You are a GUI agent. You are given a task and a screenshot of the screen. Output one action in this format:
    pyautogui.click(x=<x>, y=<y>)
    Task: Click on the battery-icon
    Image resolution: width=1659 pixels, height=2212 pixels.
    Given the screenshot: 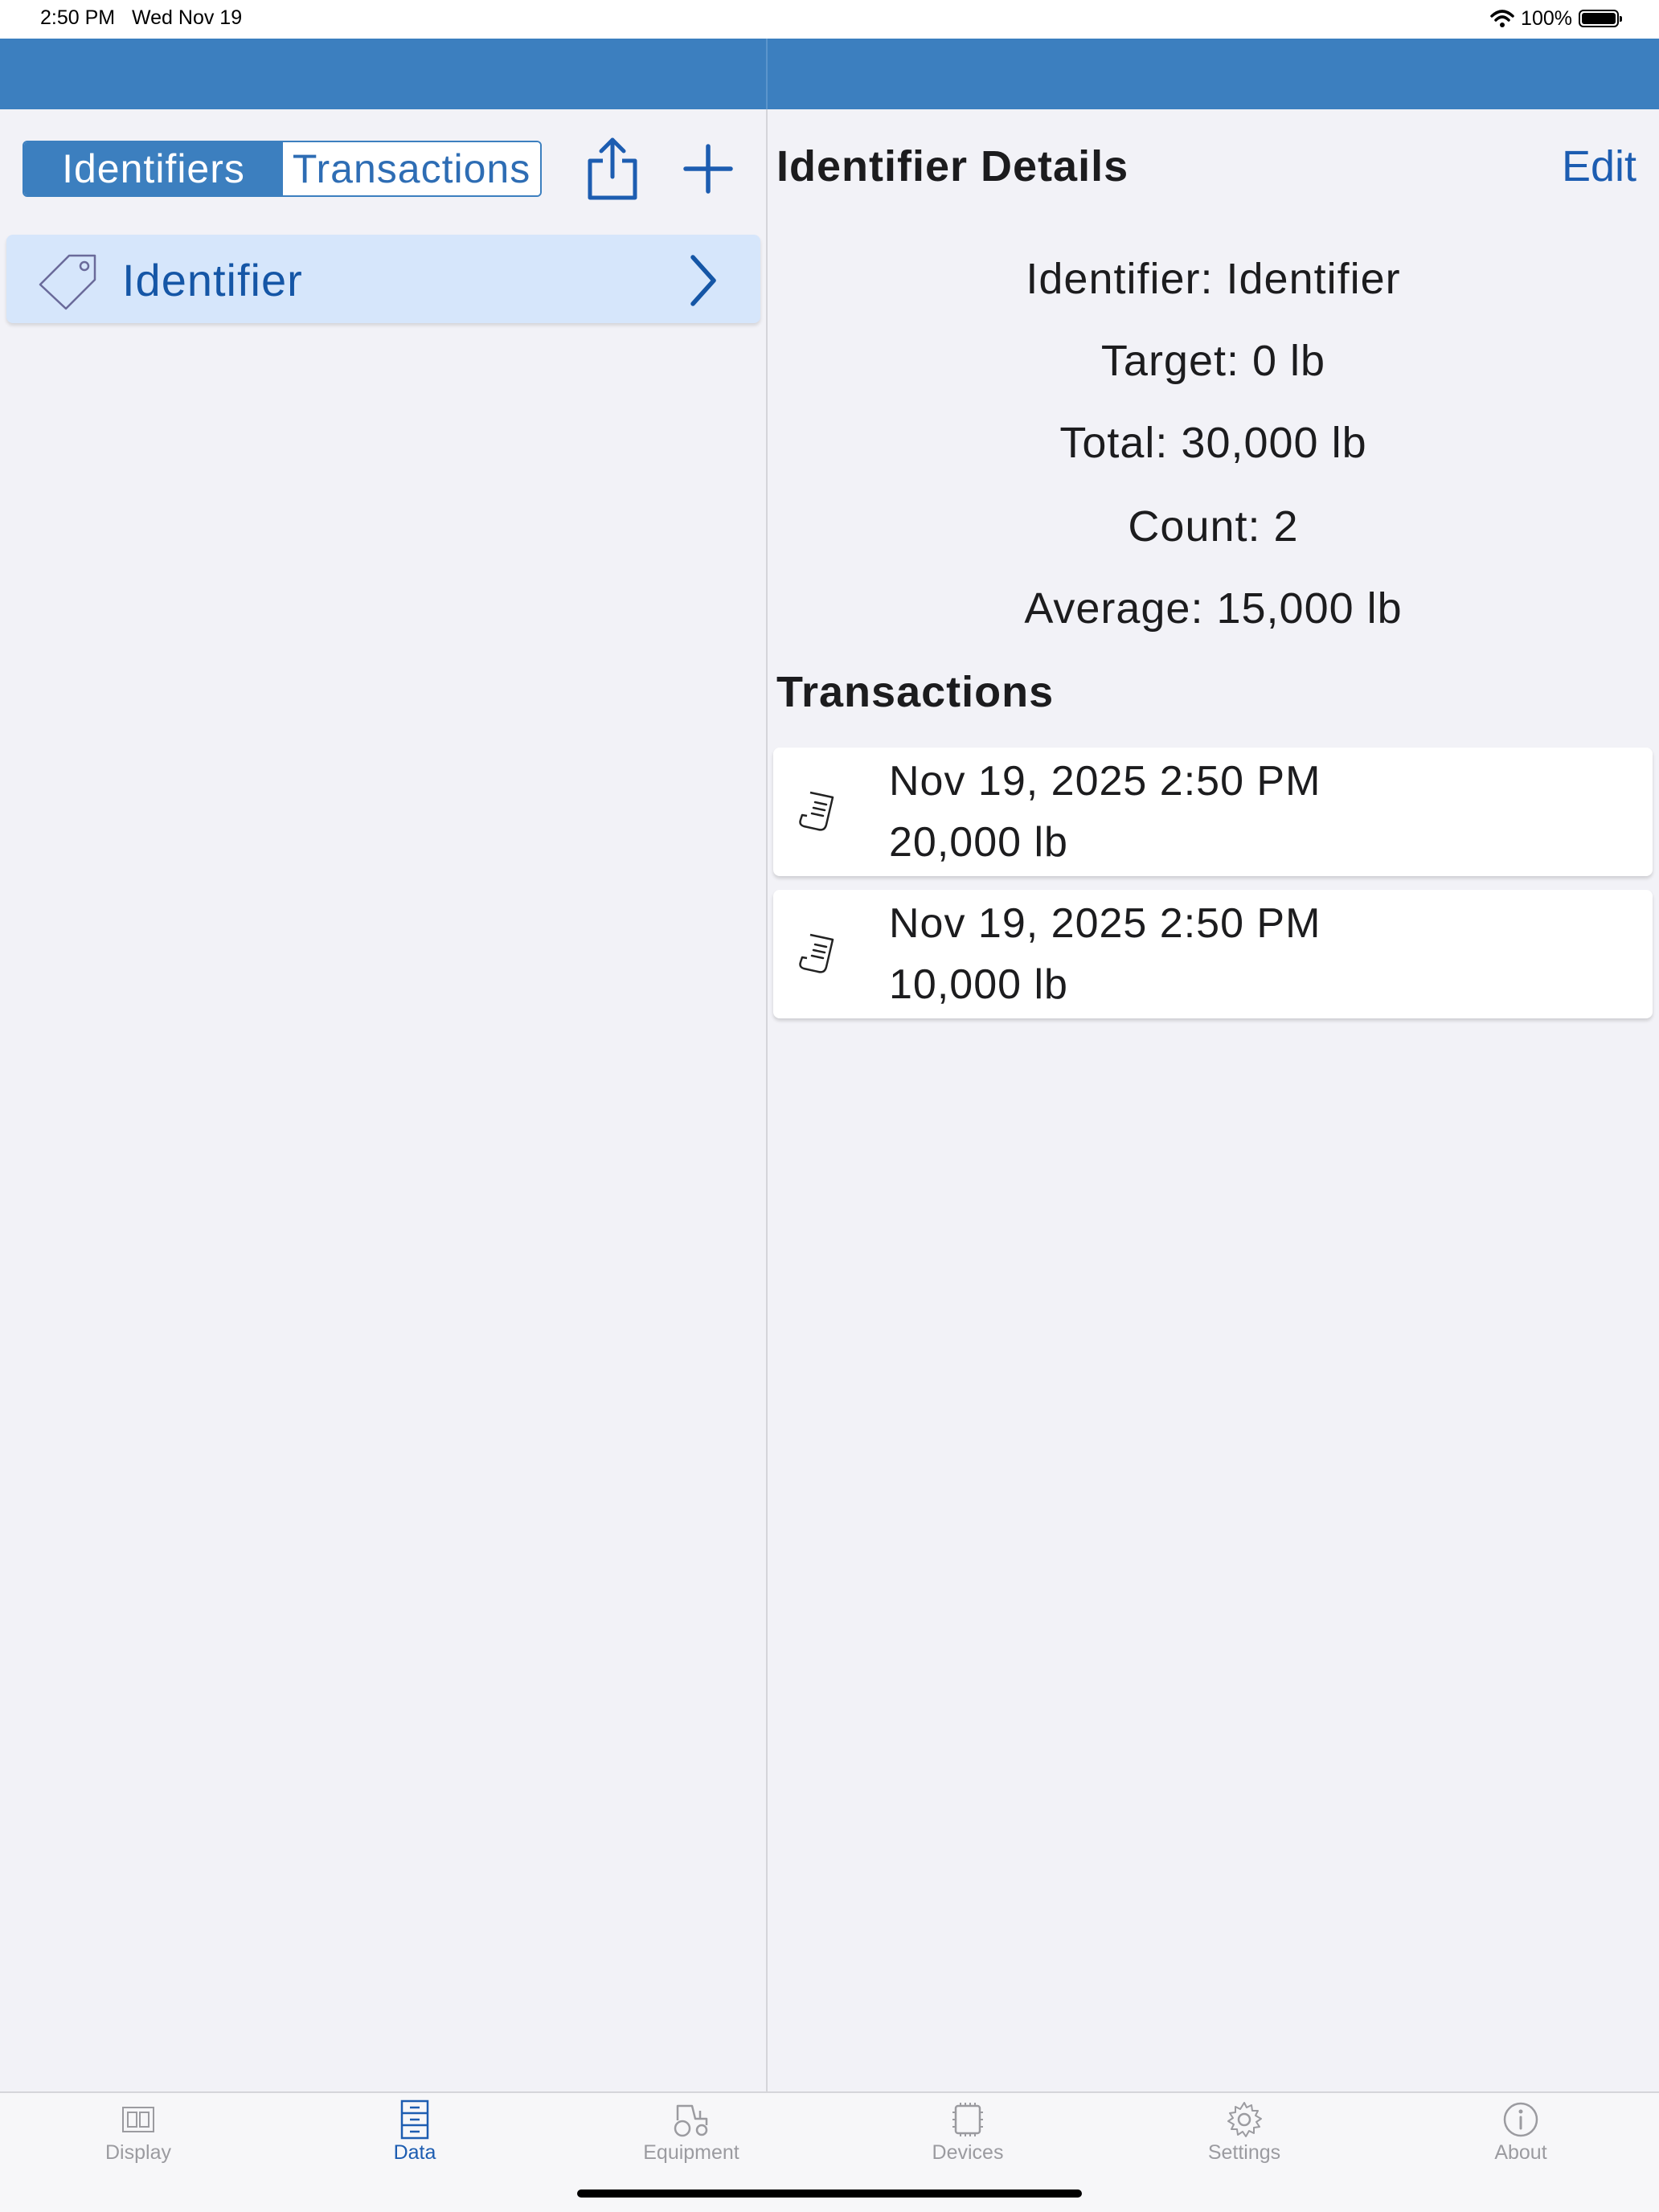 What is the action you would take?
    pyautogui.click(x=1600, y=18)
    